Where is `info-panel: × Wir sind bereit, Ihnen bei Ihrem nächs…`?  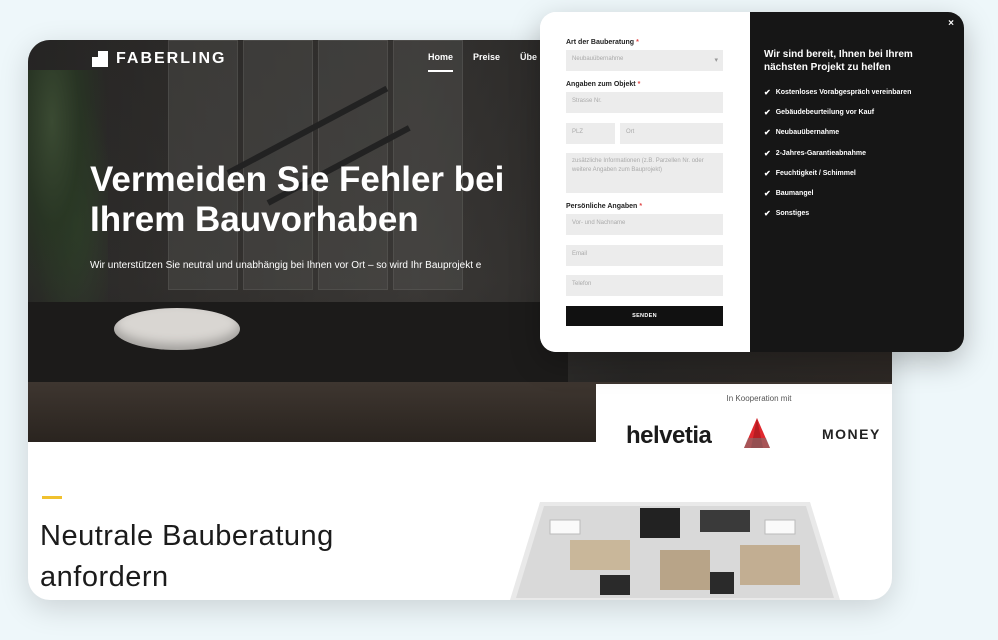
info-panel: × Wir sind bereit, Ihnen bei Ihrem nächs… is located at coordinates (857, 182).